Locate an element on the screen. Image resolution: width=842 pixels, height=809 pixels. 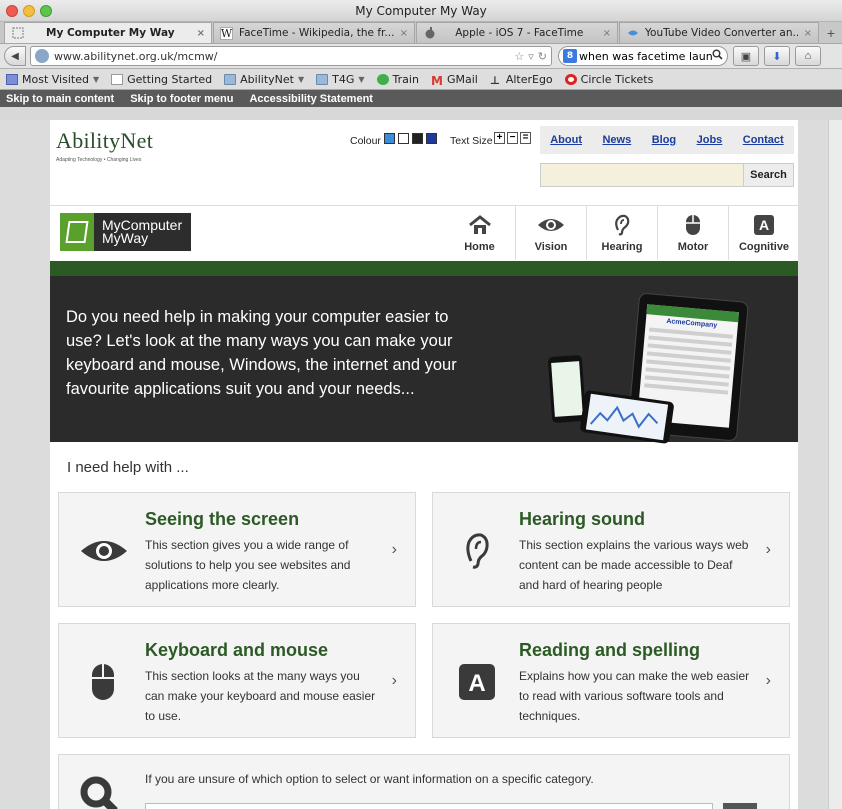
nav-label: Home is located at coordinates (479, 247).